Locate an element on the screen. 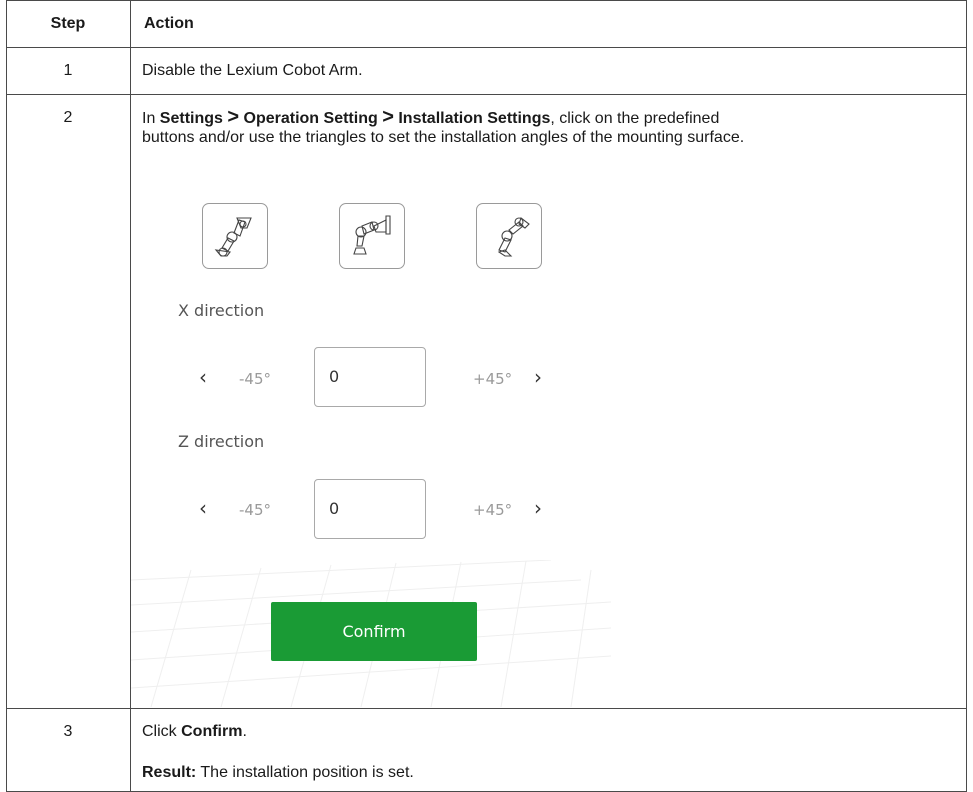 The width and height of the screenshot is (973, 792). z-angle-input: 0 is located at coordinates (370, 509).